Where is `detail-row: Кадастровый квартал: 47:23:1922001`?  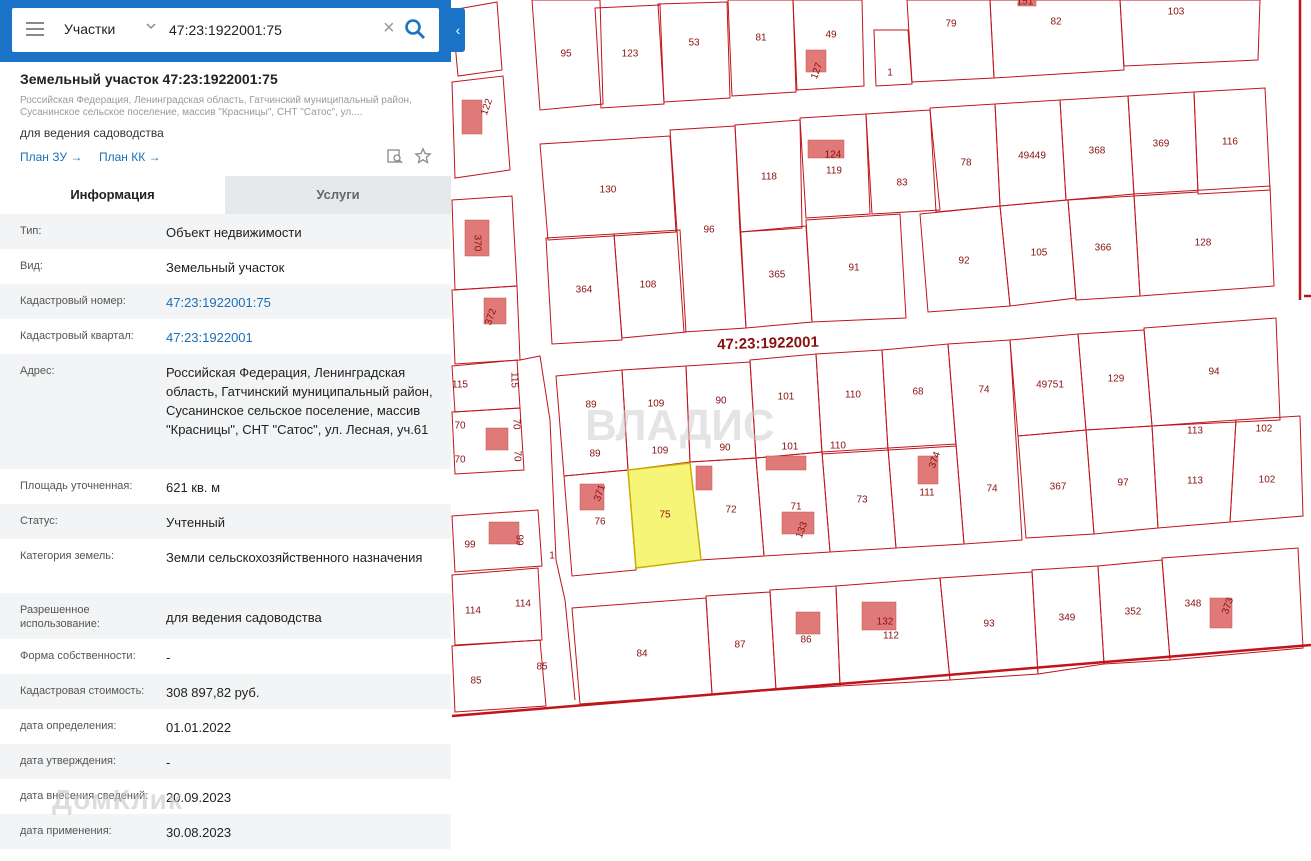 detail-row: Кадастровый квартал: 47:23:1922001 is located at coordinates (225, 336).